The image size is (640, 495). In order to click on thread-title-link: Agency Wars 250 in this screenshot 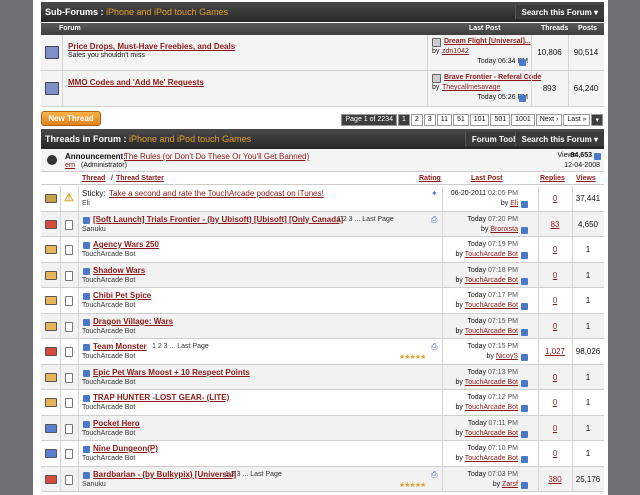, I will do `click(126, 244)`.